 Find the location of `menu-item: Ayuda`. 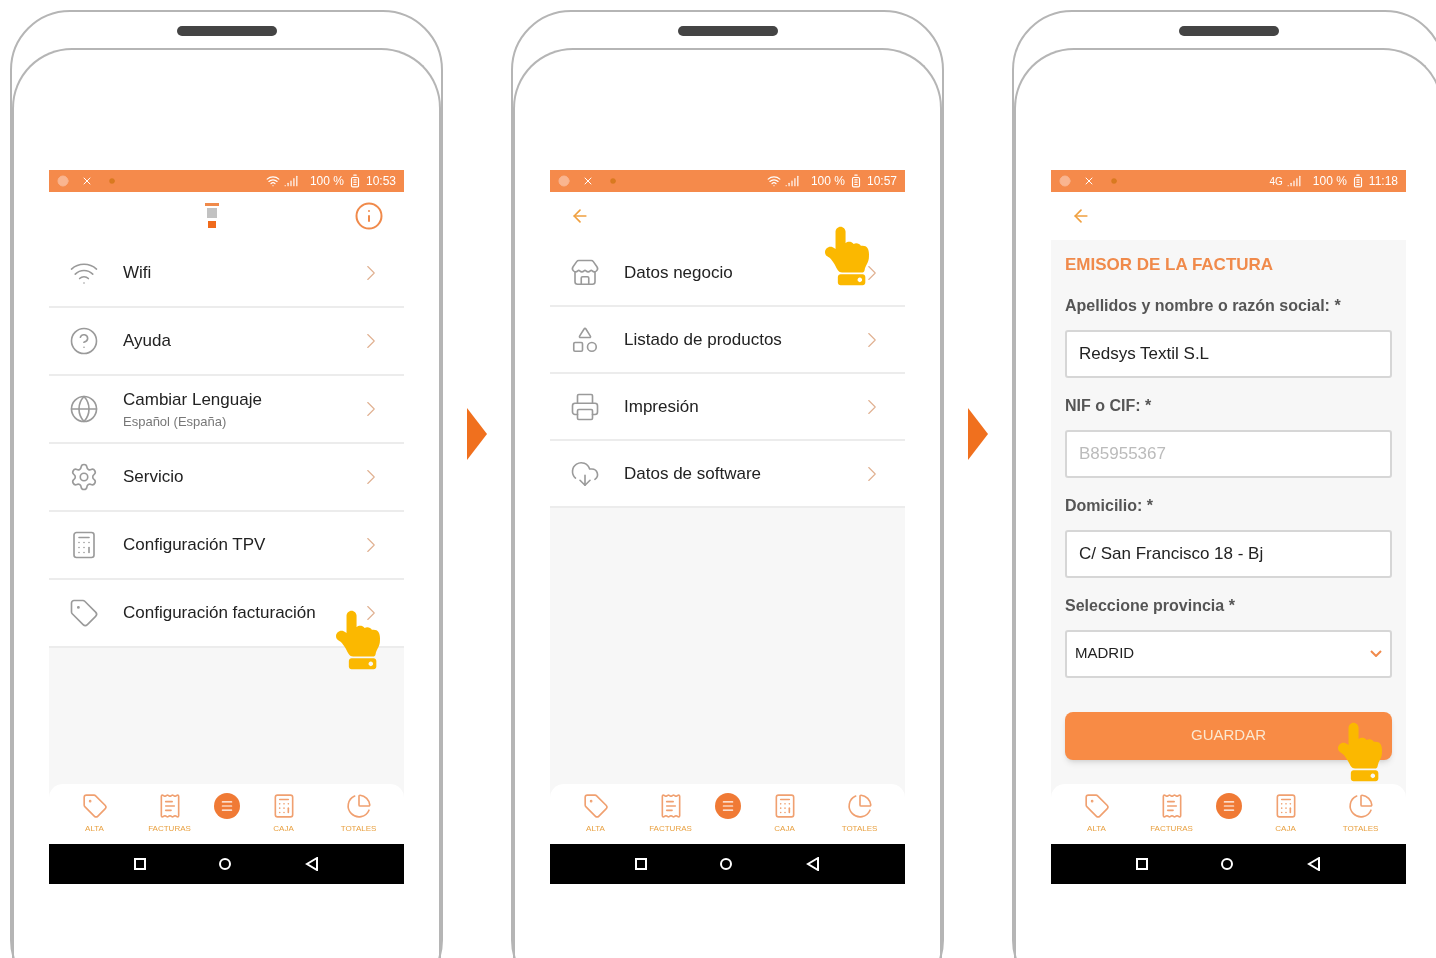

menu-item: Ayuda is located at coordinates (226, 342).